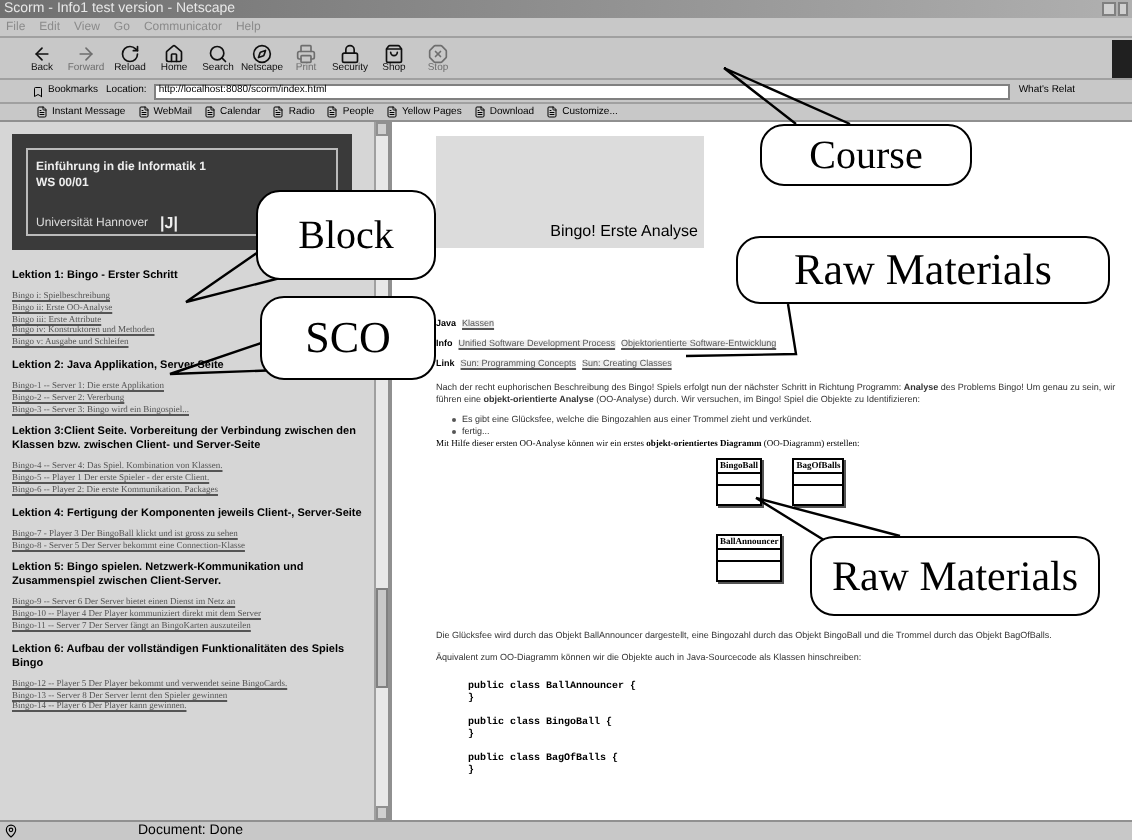 Image resolution: width=1132 pixels, height=840 pixels. What do you see at coordinates (218, 53) in the screenshot?
I see `search-icon` at bounding box center [218, 53].